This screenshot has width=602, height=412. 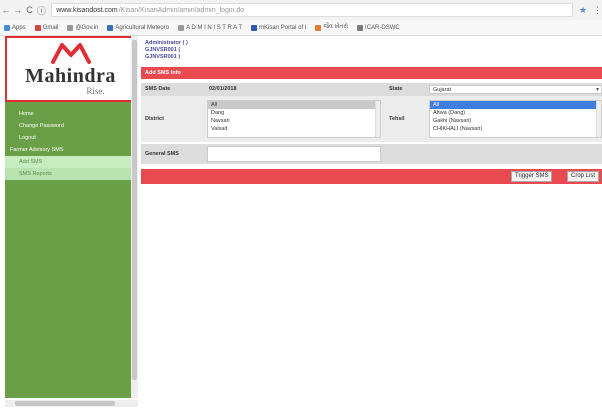 What do you see at coordinates (532, 176) in the screenshot?
I see `trigger-sms-button: Trigger SMS` at bounding box center [532, 176].